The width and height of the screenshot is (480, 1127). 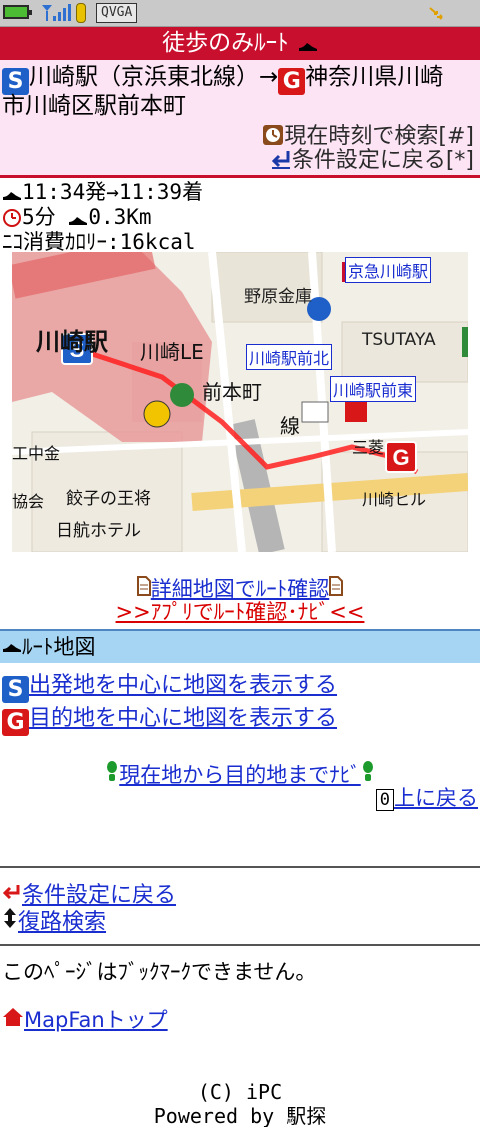 What do you see at coordinates (120, 217) in the screenshot?
I see `distance: 0.3Km` at bounding box center [120, 217].